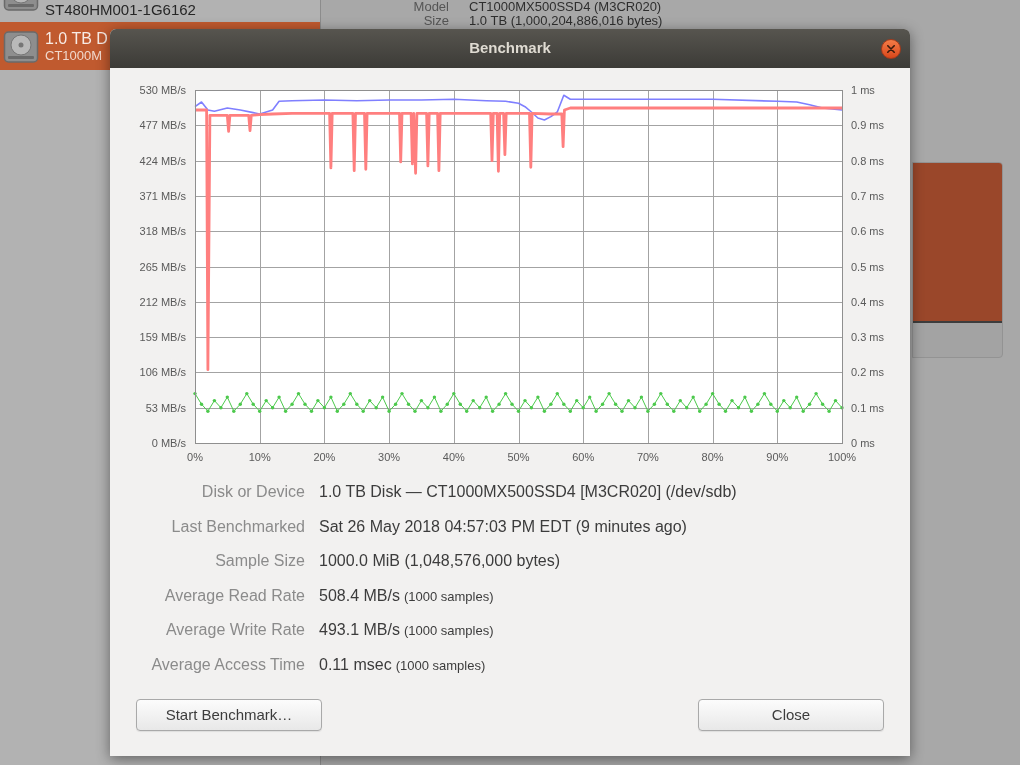  Describe the element at coordinates (259, 457) in the screenshot. I see `axis-label: 10%` at that location.